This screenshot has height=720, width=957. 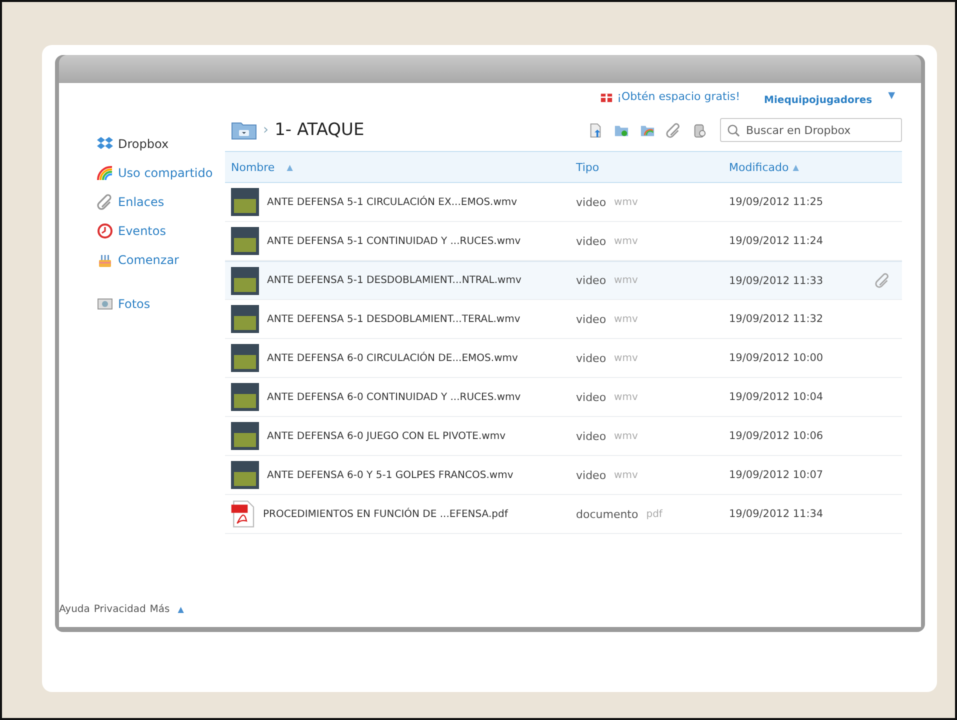 What do you see at coordinates (181, 609) in the screenshot?
I see `caret-icon: ▲` at bounding box center [181, 609].